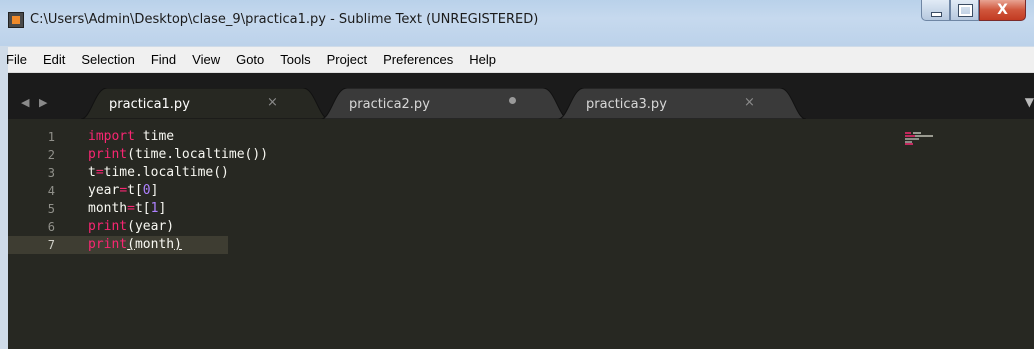 The image size is (1034, 349). I want to click on close-button: X, so click(1002, 10).